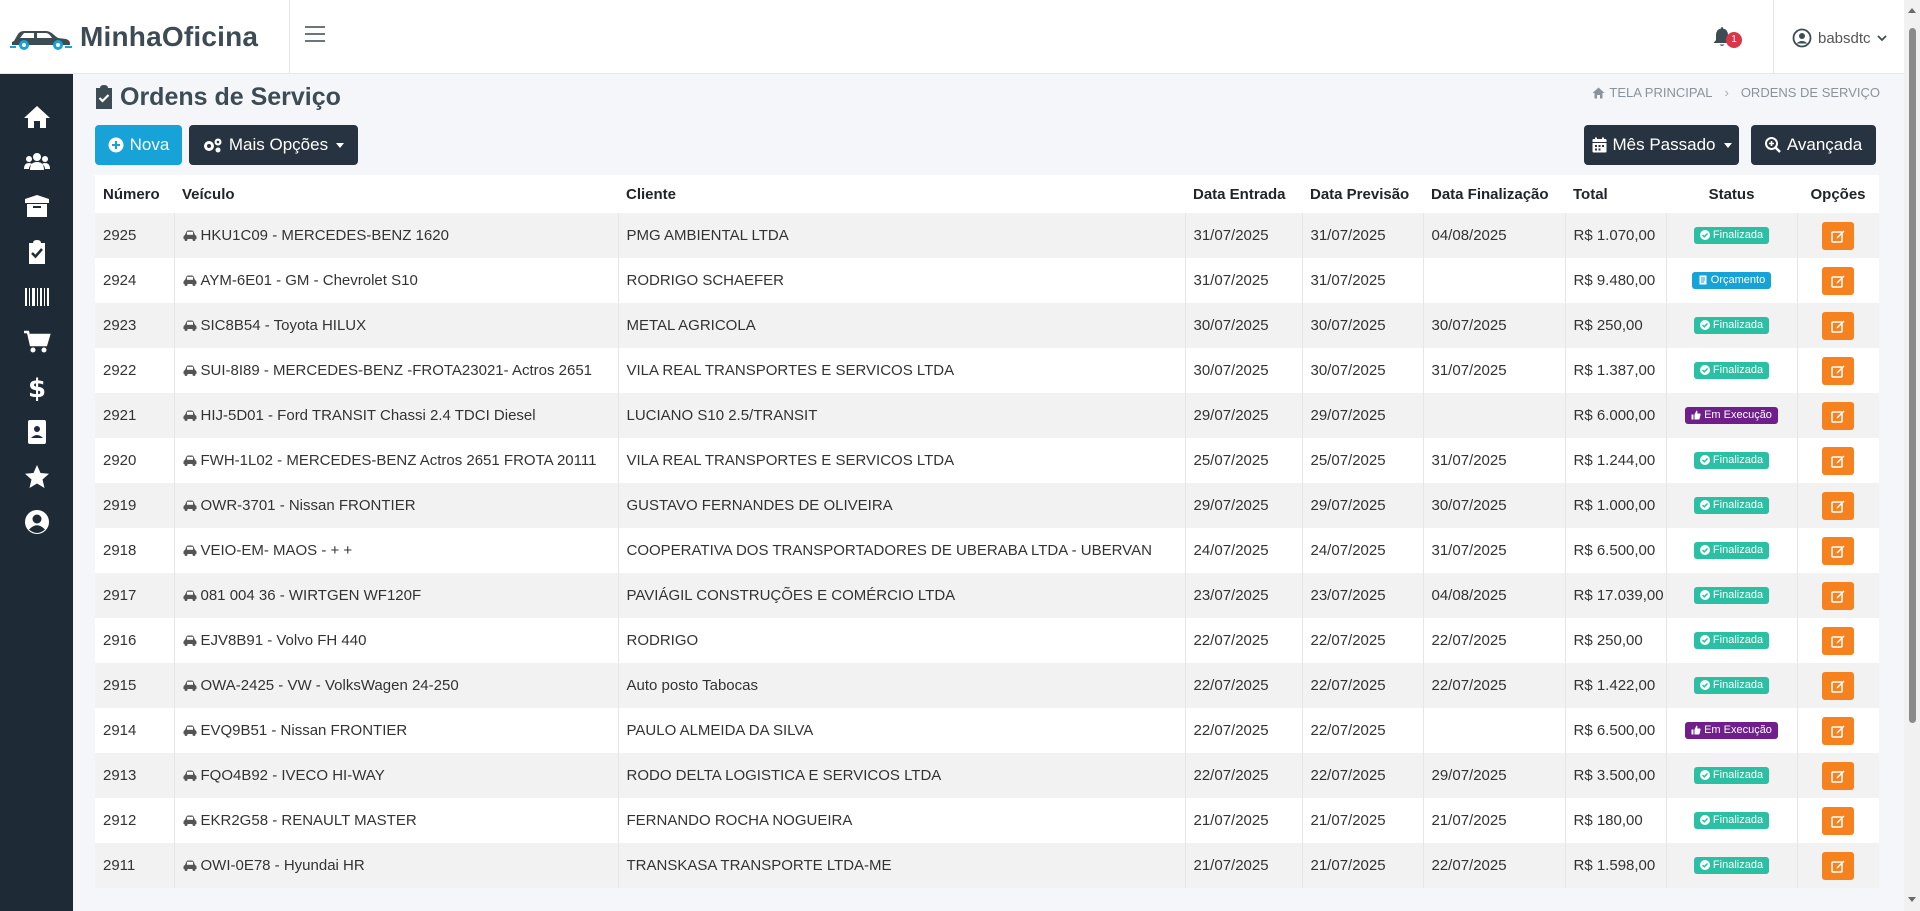  I want to click on cell-finish-date: 04/08/2025, so click(1493, 595).